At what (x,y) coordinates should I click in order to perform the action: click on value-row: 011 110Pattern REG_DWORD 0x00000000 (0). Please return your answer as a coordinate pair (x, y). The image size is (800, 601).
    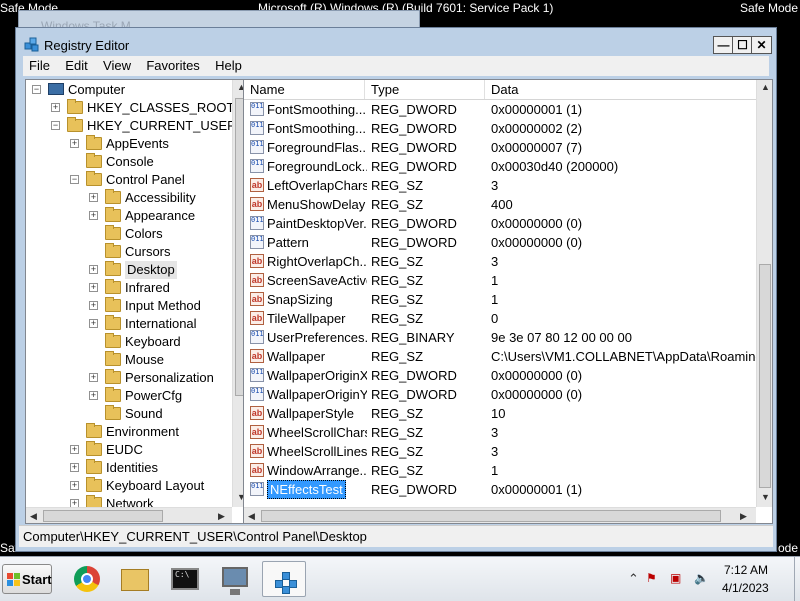
    Looking at the image, I should click on (500, 242).